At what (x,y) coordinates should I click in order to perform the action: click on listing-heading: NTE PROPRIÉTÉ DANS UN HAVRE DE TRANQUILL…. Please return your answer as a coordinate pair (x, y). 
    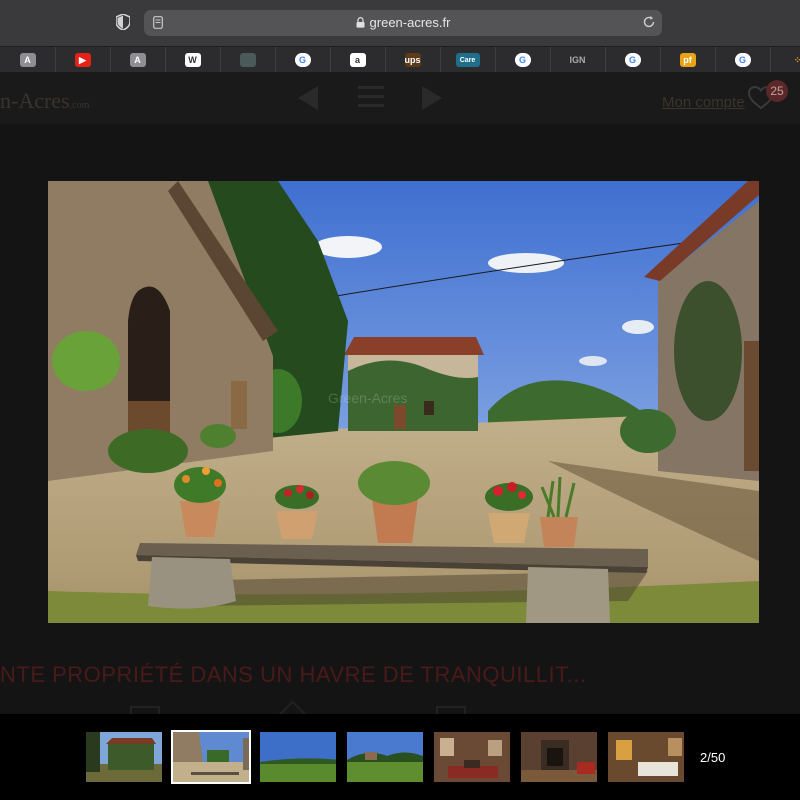
    Looking at the image, I should click on (293, 674).